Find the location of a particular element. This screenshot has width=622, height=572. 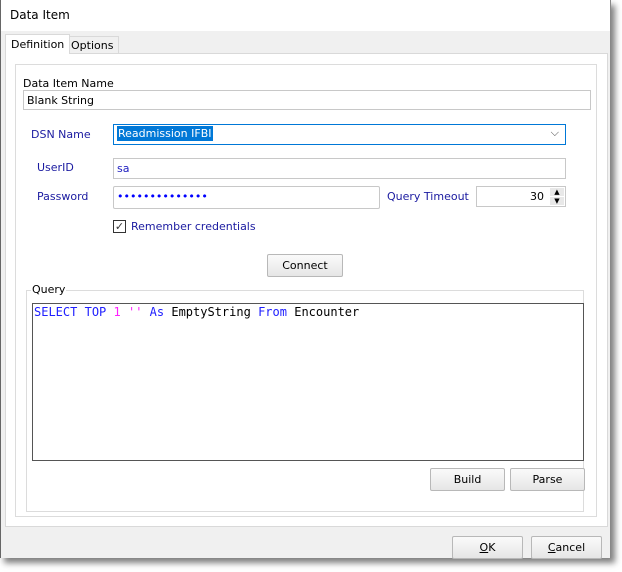

data-item-name-input: Blank String is located at coordinates (307, 100).